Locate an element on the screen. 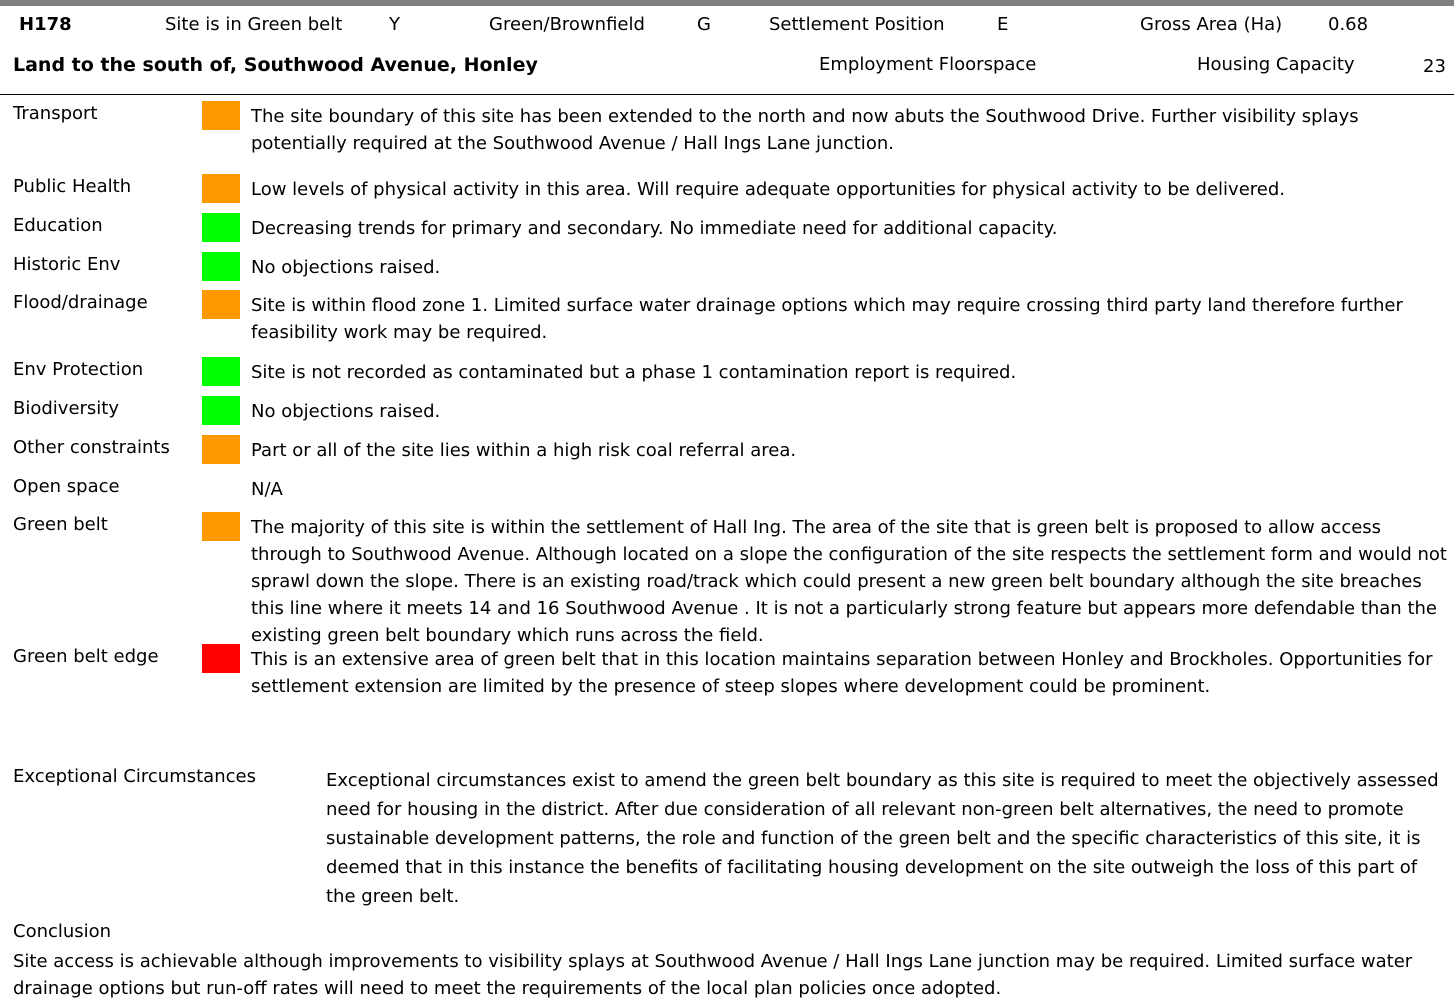  green-brownfield-label: Green/Brownfield is located at coordinates (567, 24).